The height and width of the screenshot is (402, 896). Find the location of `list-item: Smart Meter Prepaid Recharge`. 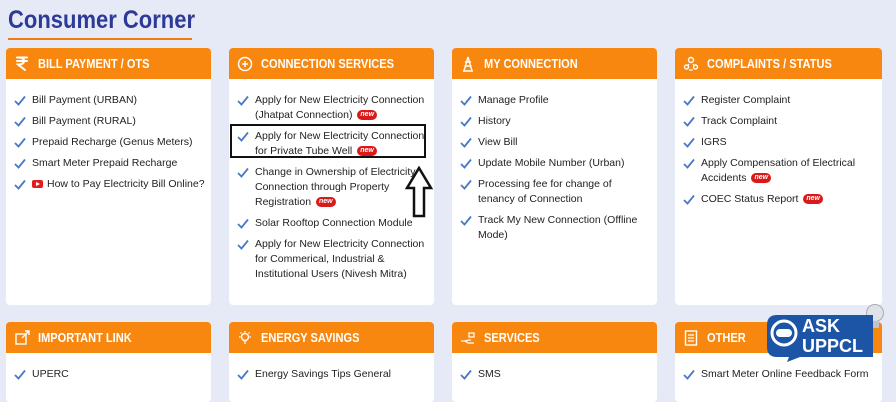

list-item: Smart Meter Prepaid Recharge is located at coordinates (109, 163).